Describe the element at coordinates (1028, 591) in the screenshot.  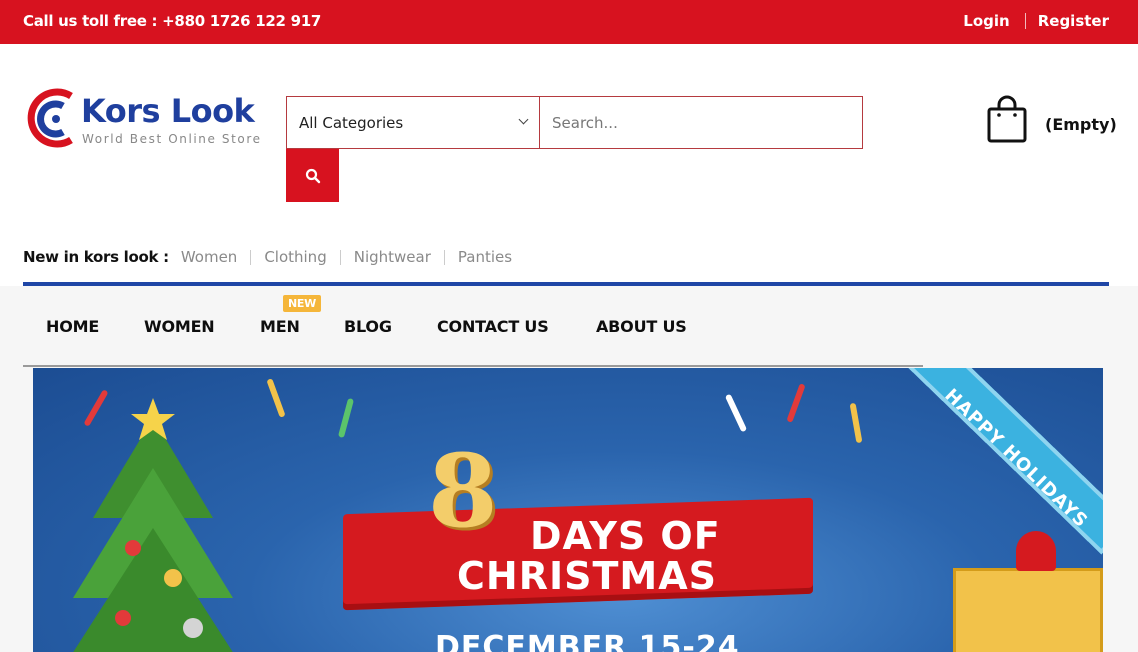
I see `gift-box-icon` at that location.